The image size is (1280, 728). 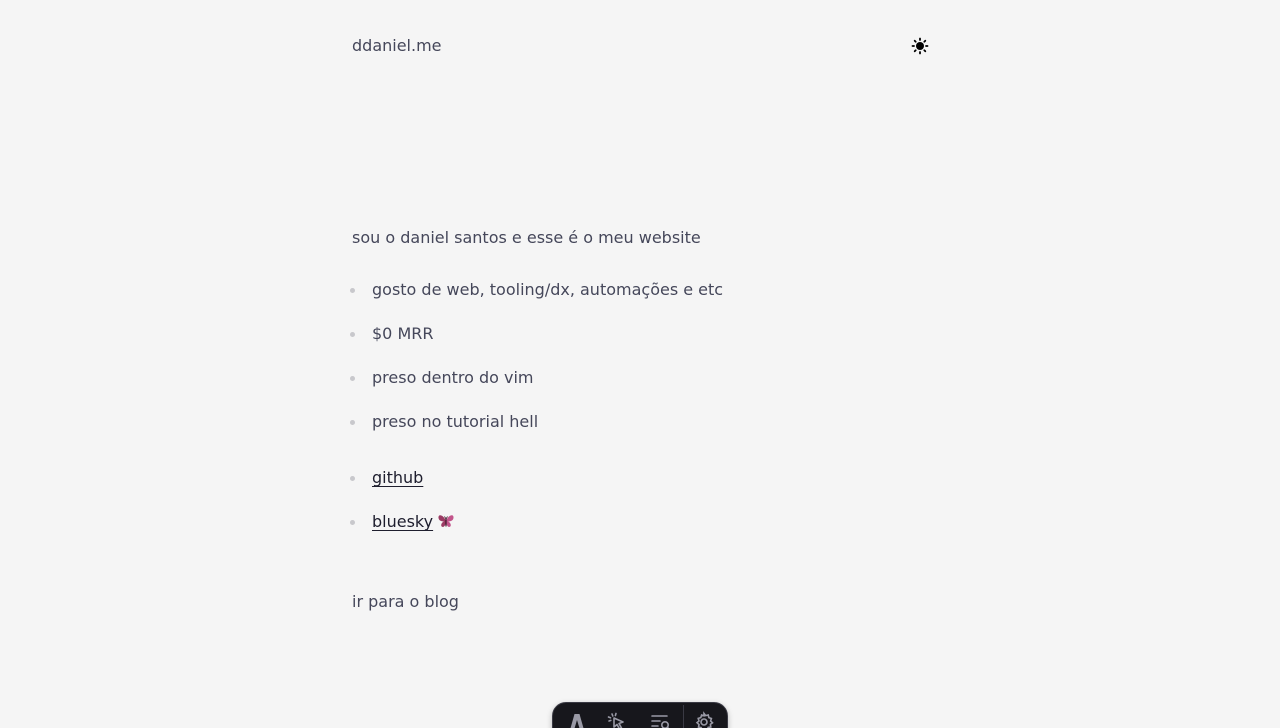 I want to click on list-item: bluesky, so click(x=402, y=534).